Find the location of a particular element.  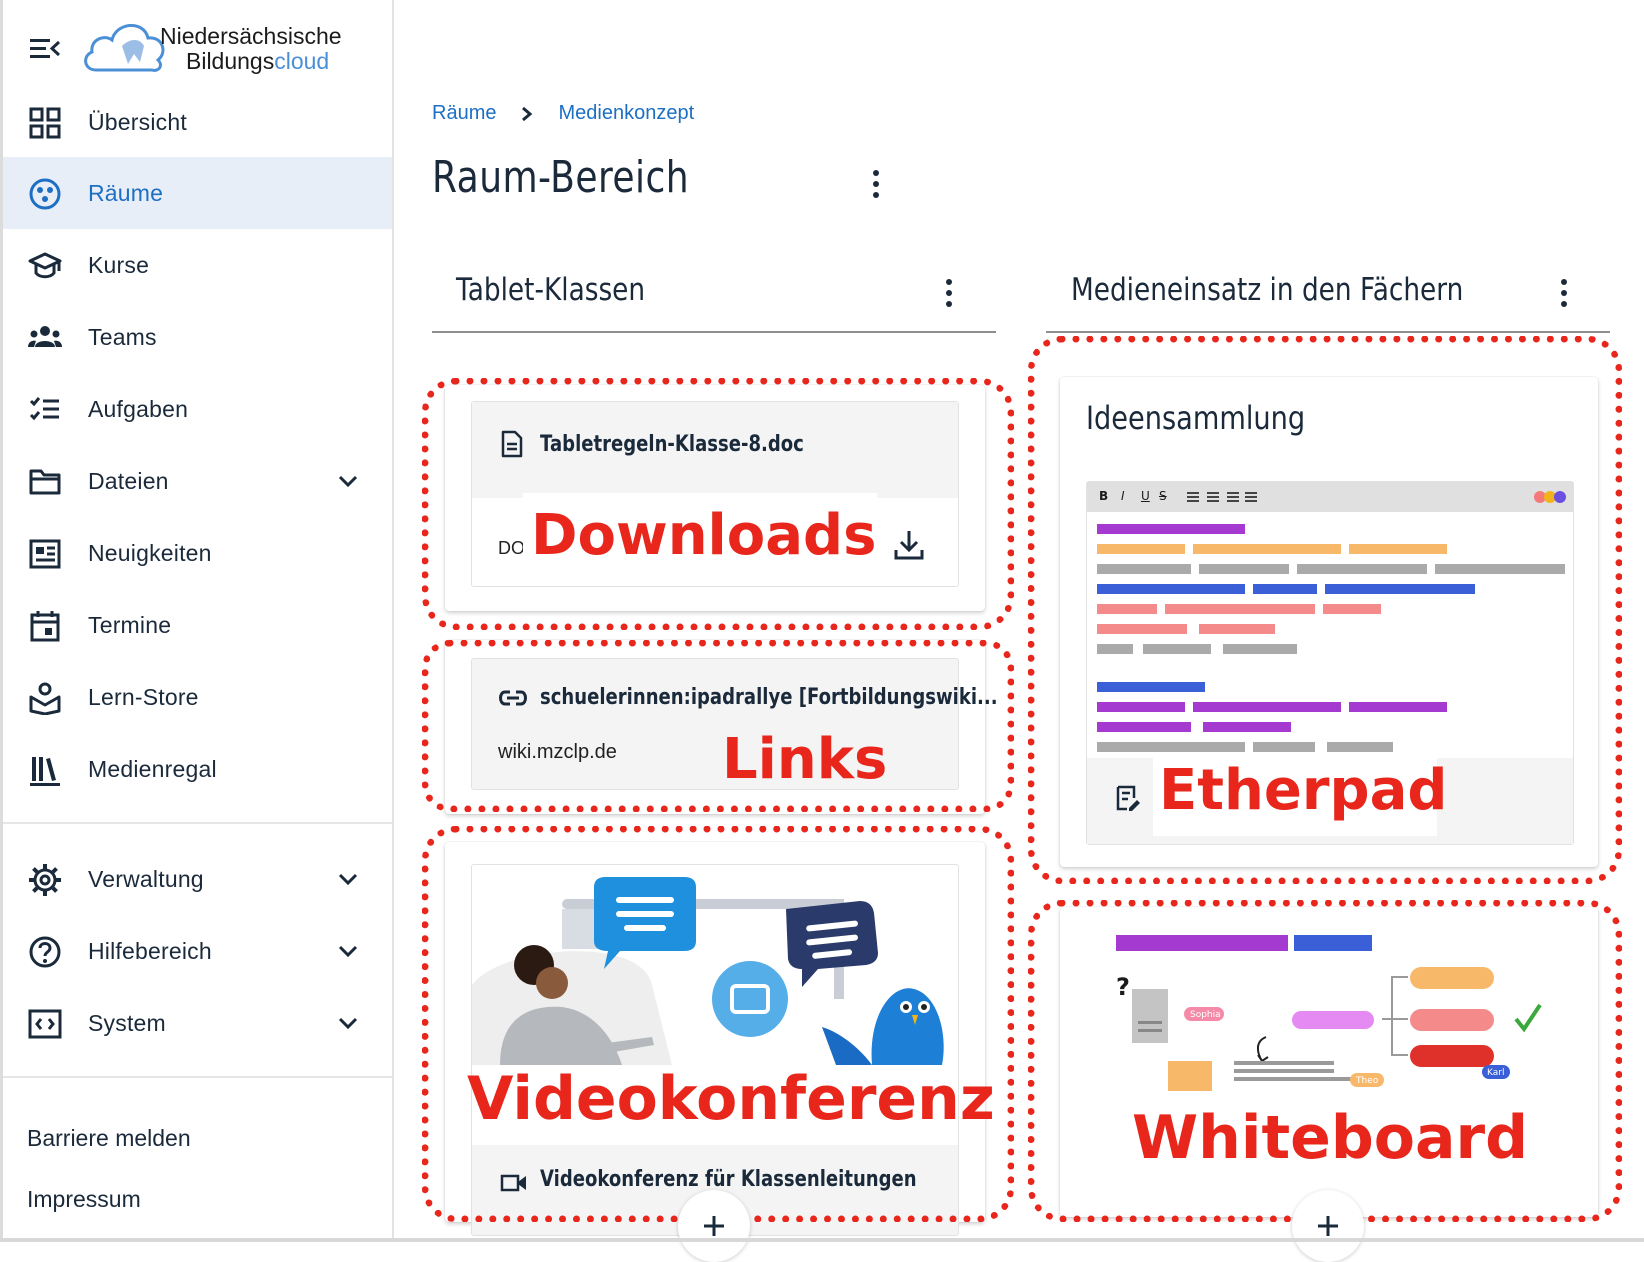

sidebar-item-verwaltung: Verwaltung is located at coordinates (196, 879).